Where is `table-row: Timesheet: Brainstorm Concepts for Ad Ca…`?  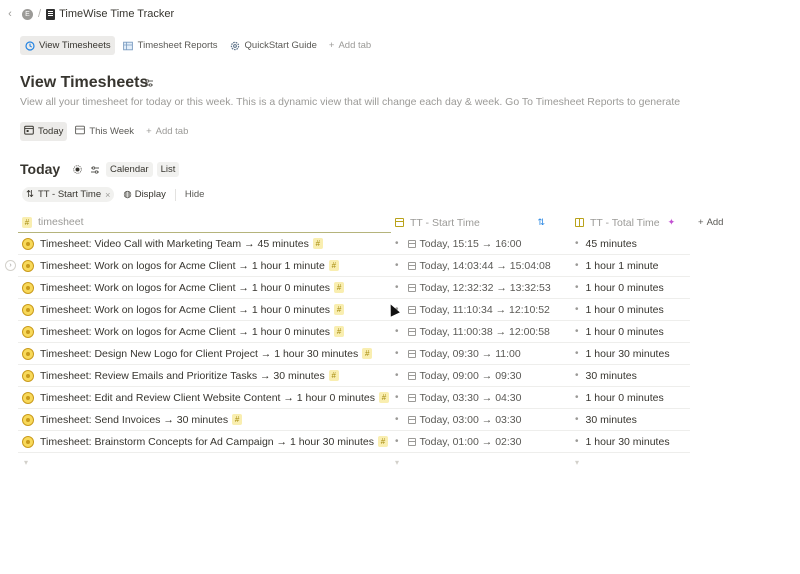 table-row: Timesheet: Brainstorm Concepts for Ad Ca… is located at coordinates (354, 442).